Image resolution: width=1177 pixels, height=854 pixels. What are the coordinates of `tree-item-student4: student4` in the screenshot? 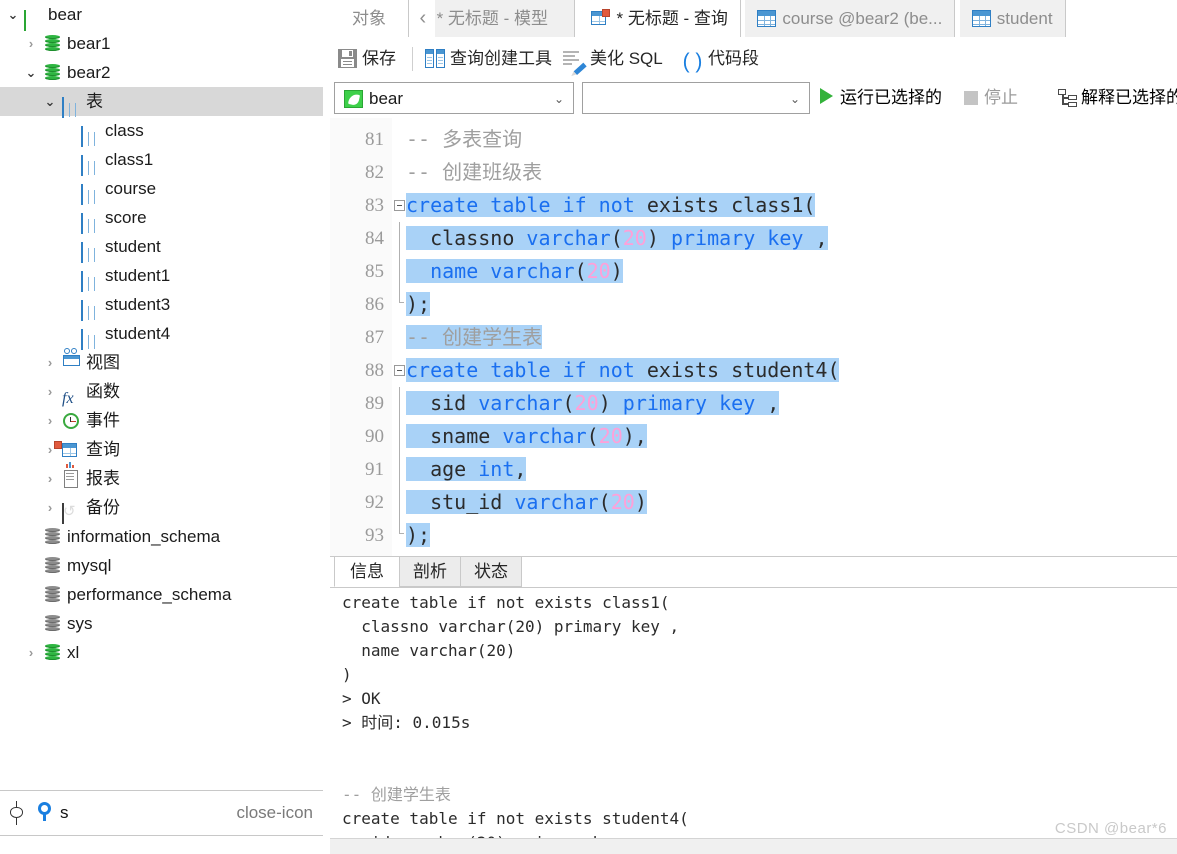 It's located at (161, 334).